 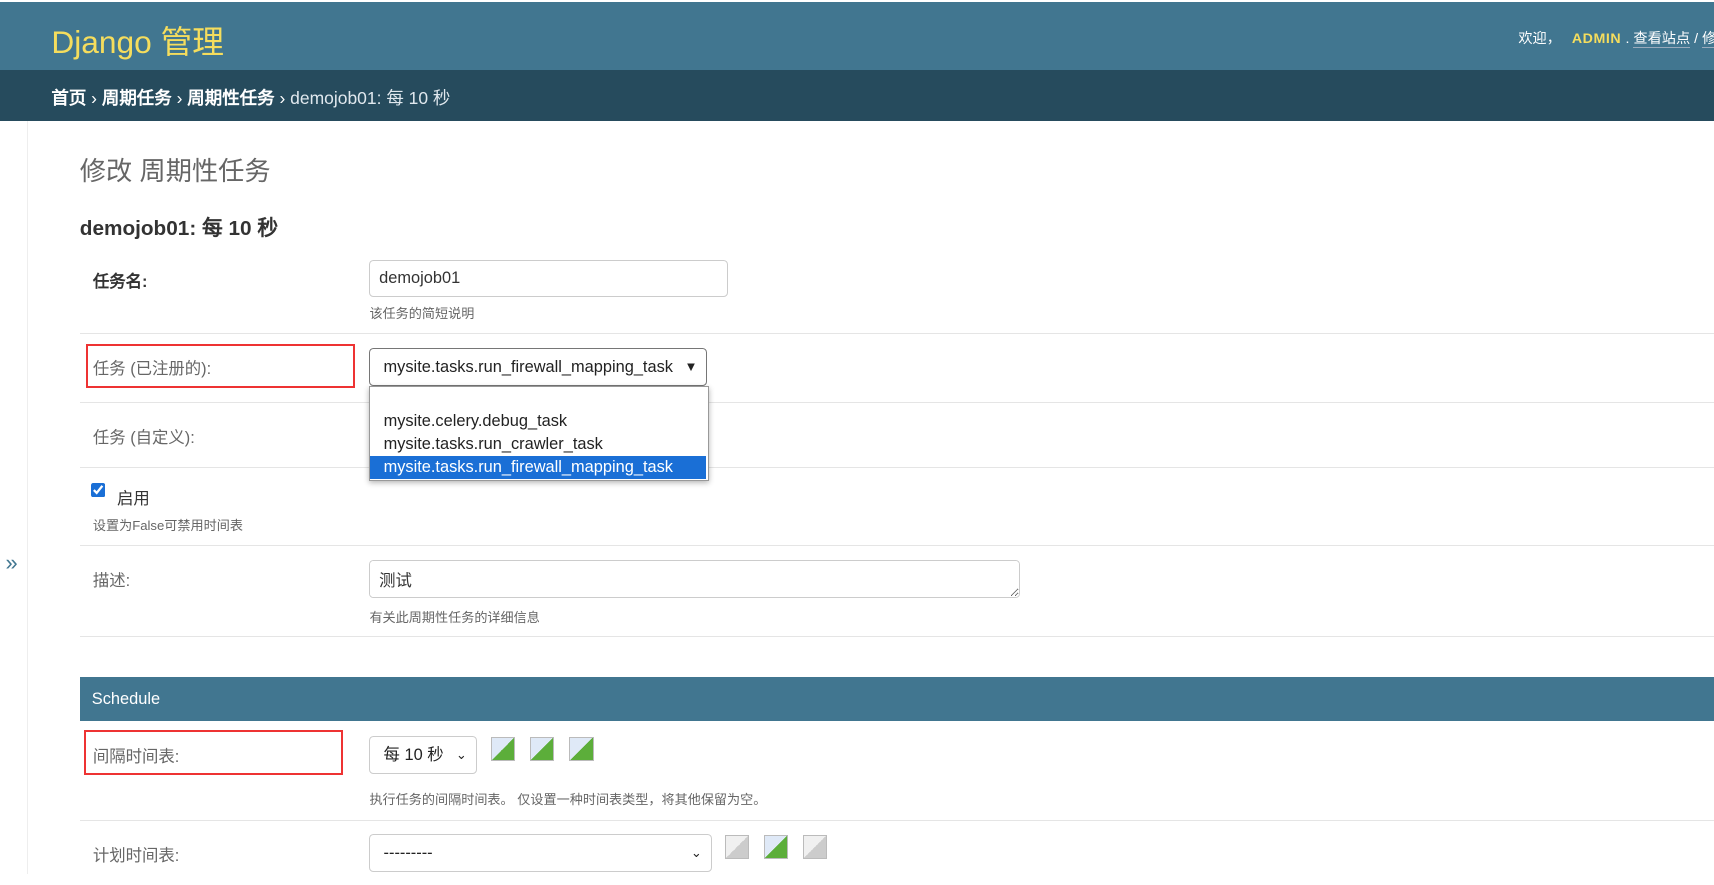 I want to click on task-select: mysite.tasks.run_firewall_mapping_task ▼, so click(x=538, y=366).